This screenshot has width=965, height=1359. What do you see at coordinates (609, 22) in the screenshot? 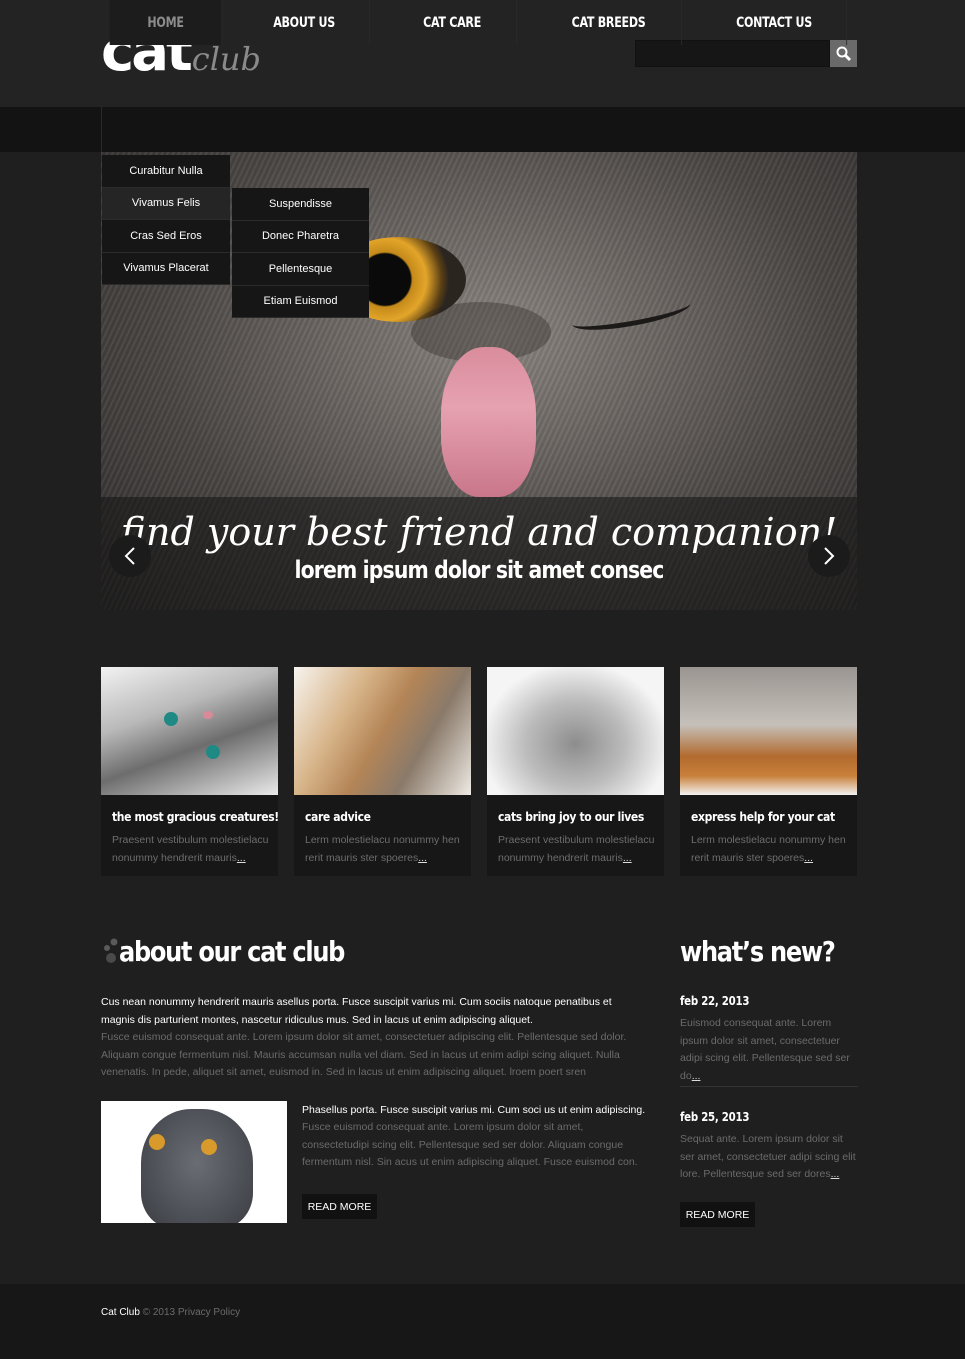
I see `nav-cat-breeds: CAT BREEDS` at bounding box center [609, 22].